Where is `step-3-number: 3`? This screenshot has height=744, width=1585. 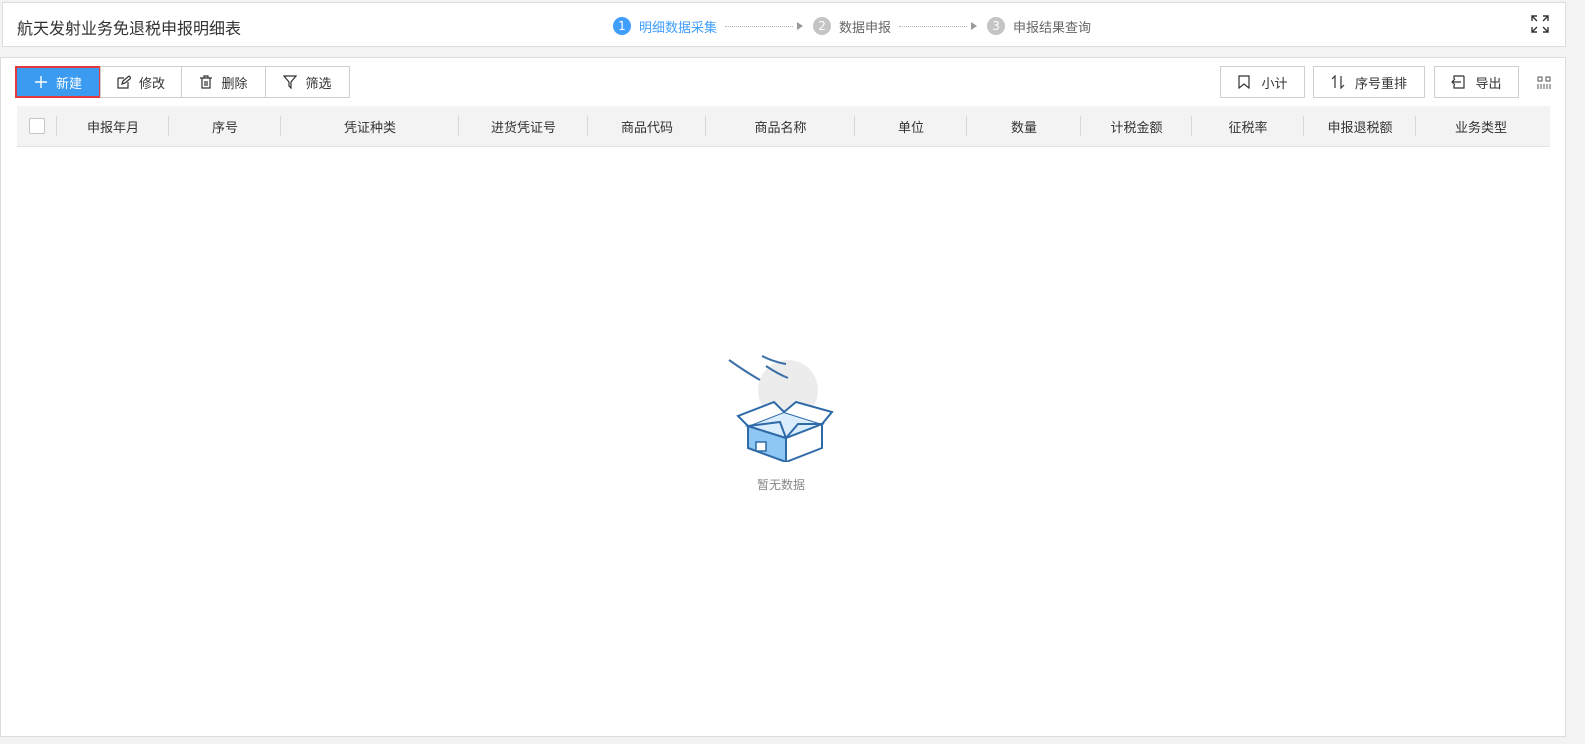 step-3-number: 3 is located at coordinates (996, 26).